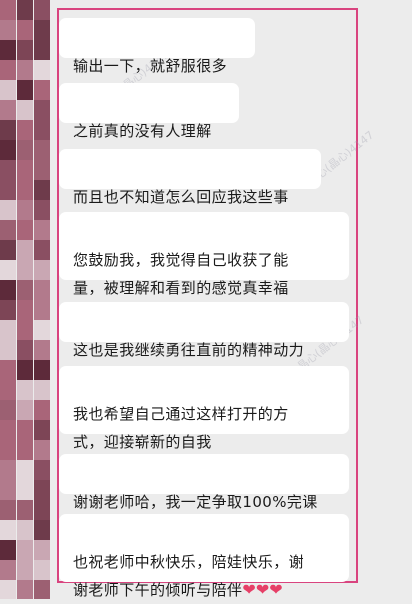 This screenshot has width=412, height=604. I want to click on chat-bubble: 也祝老师中秋快乐，陪娃快乐，谢 谢老师下午的倾听与陪伴❤❤❤, so click(204, 556).